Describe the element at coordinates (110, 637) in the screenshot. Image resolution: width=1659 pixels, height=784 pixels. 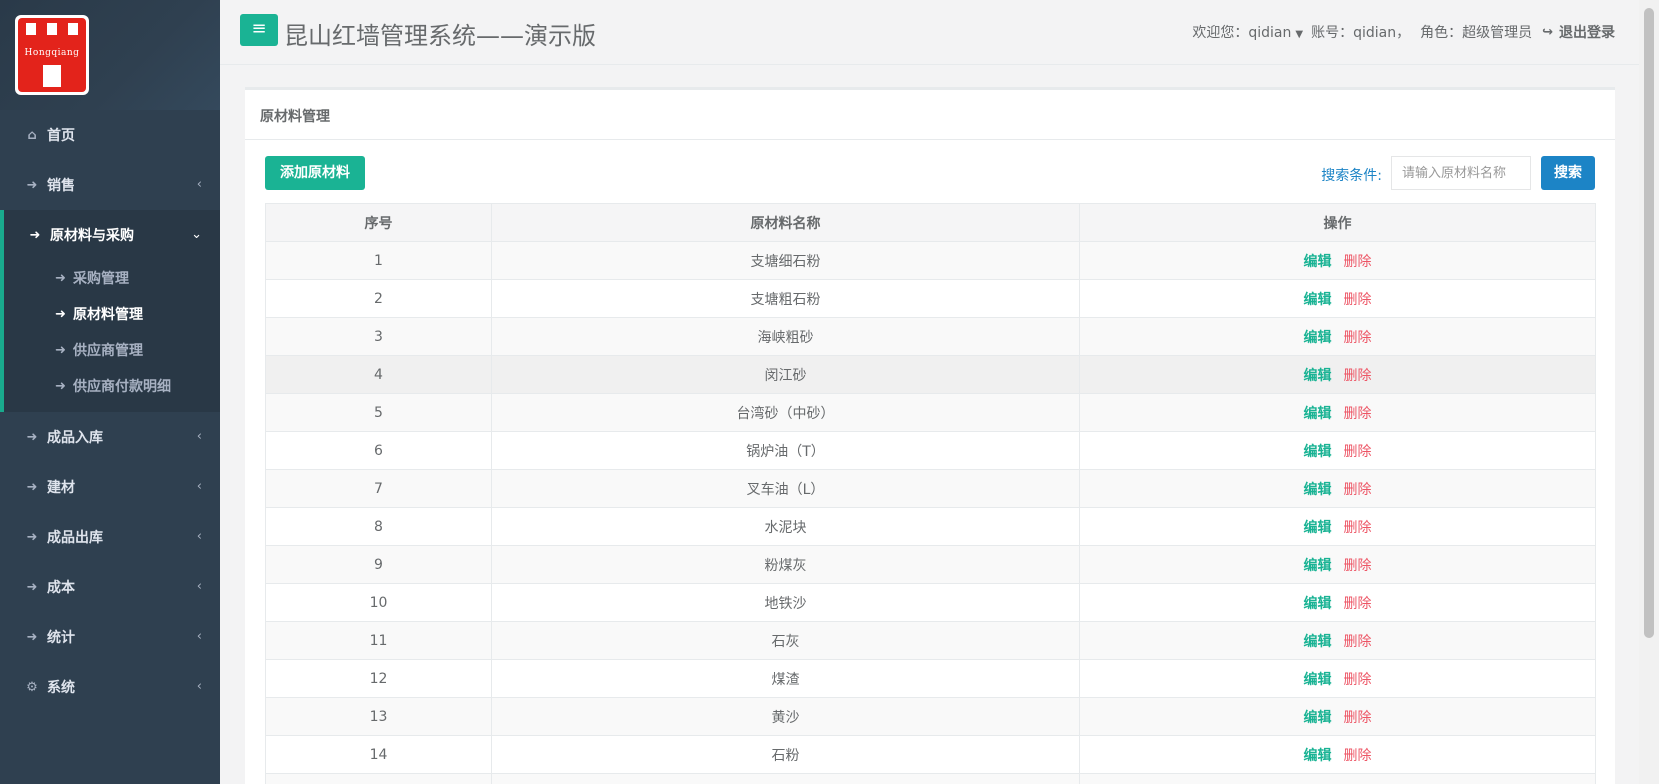
I see `sidebar-item-statistics: ➜ 统计 ‹` at that location.